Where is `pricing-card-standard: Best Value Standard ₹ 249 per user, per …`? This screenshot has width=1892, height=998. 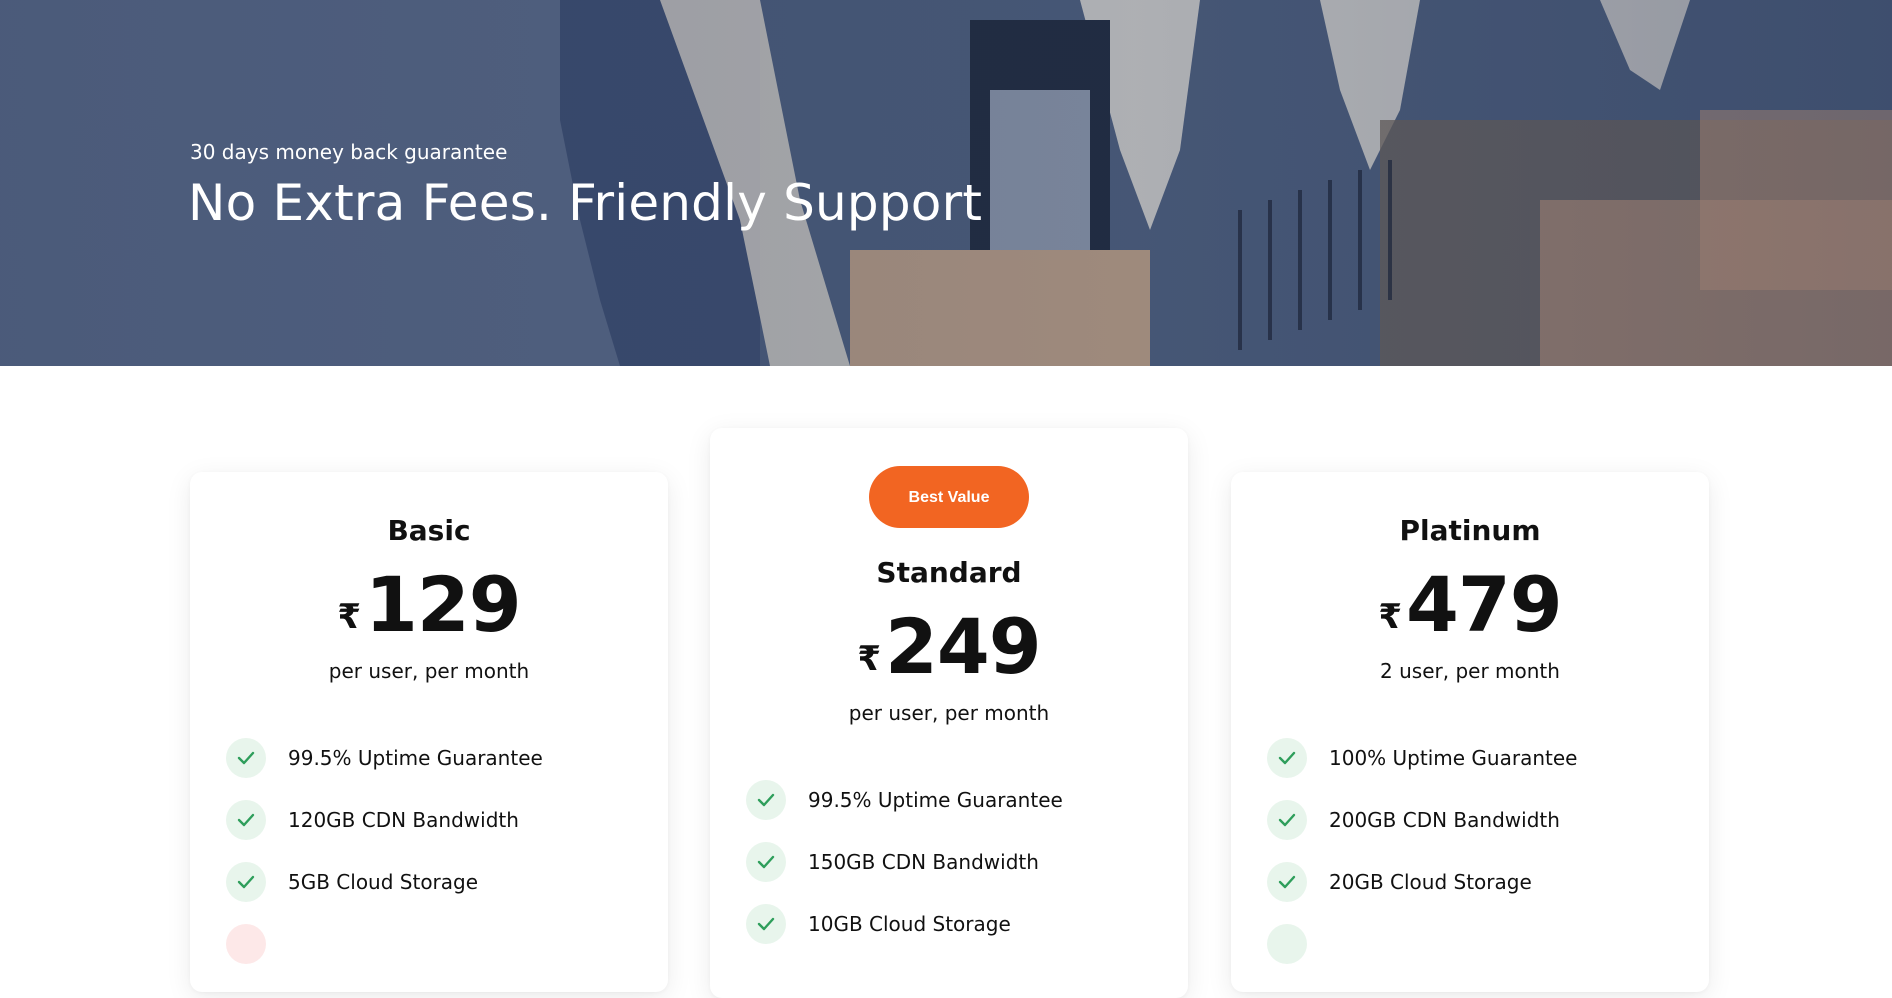
pricing-card-standard: Best Value Standard ₹ 249 per user, per … is located at coordinates (949, 713).